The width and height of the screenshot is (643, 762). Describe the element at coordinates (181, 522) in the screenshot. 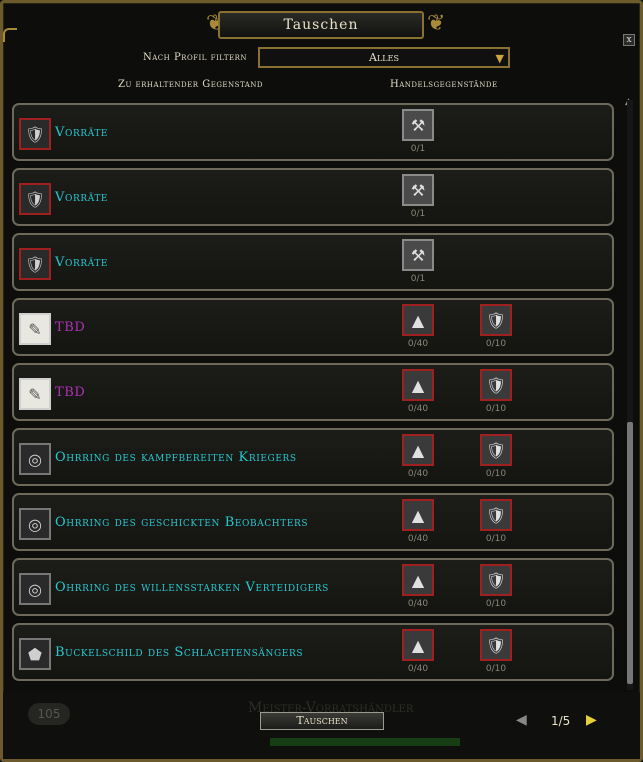

I see `item-name: Ohrring des geschickten Beobachters` at that location.